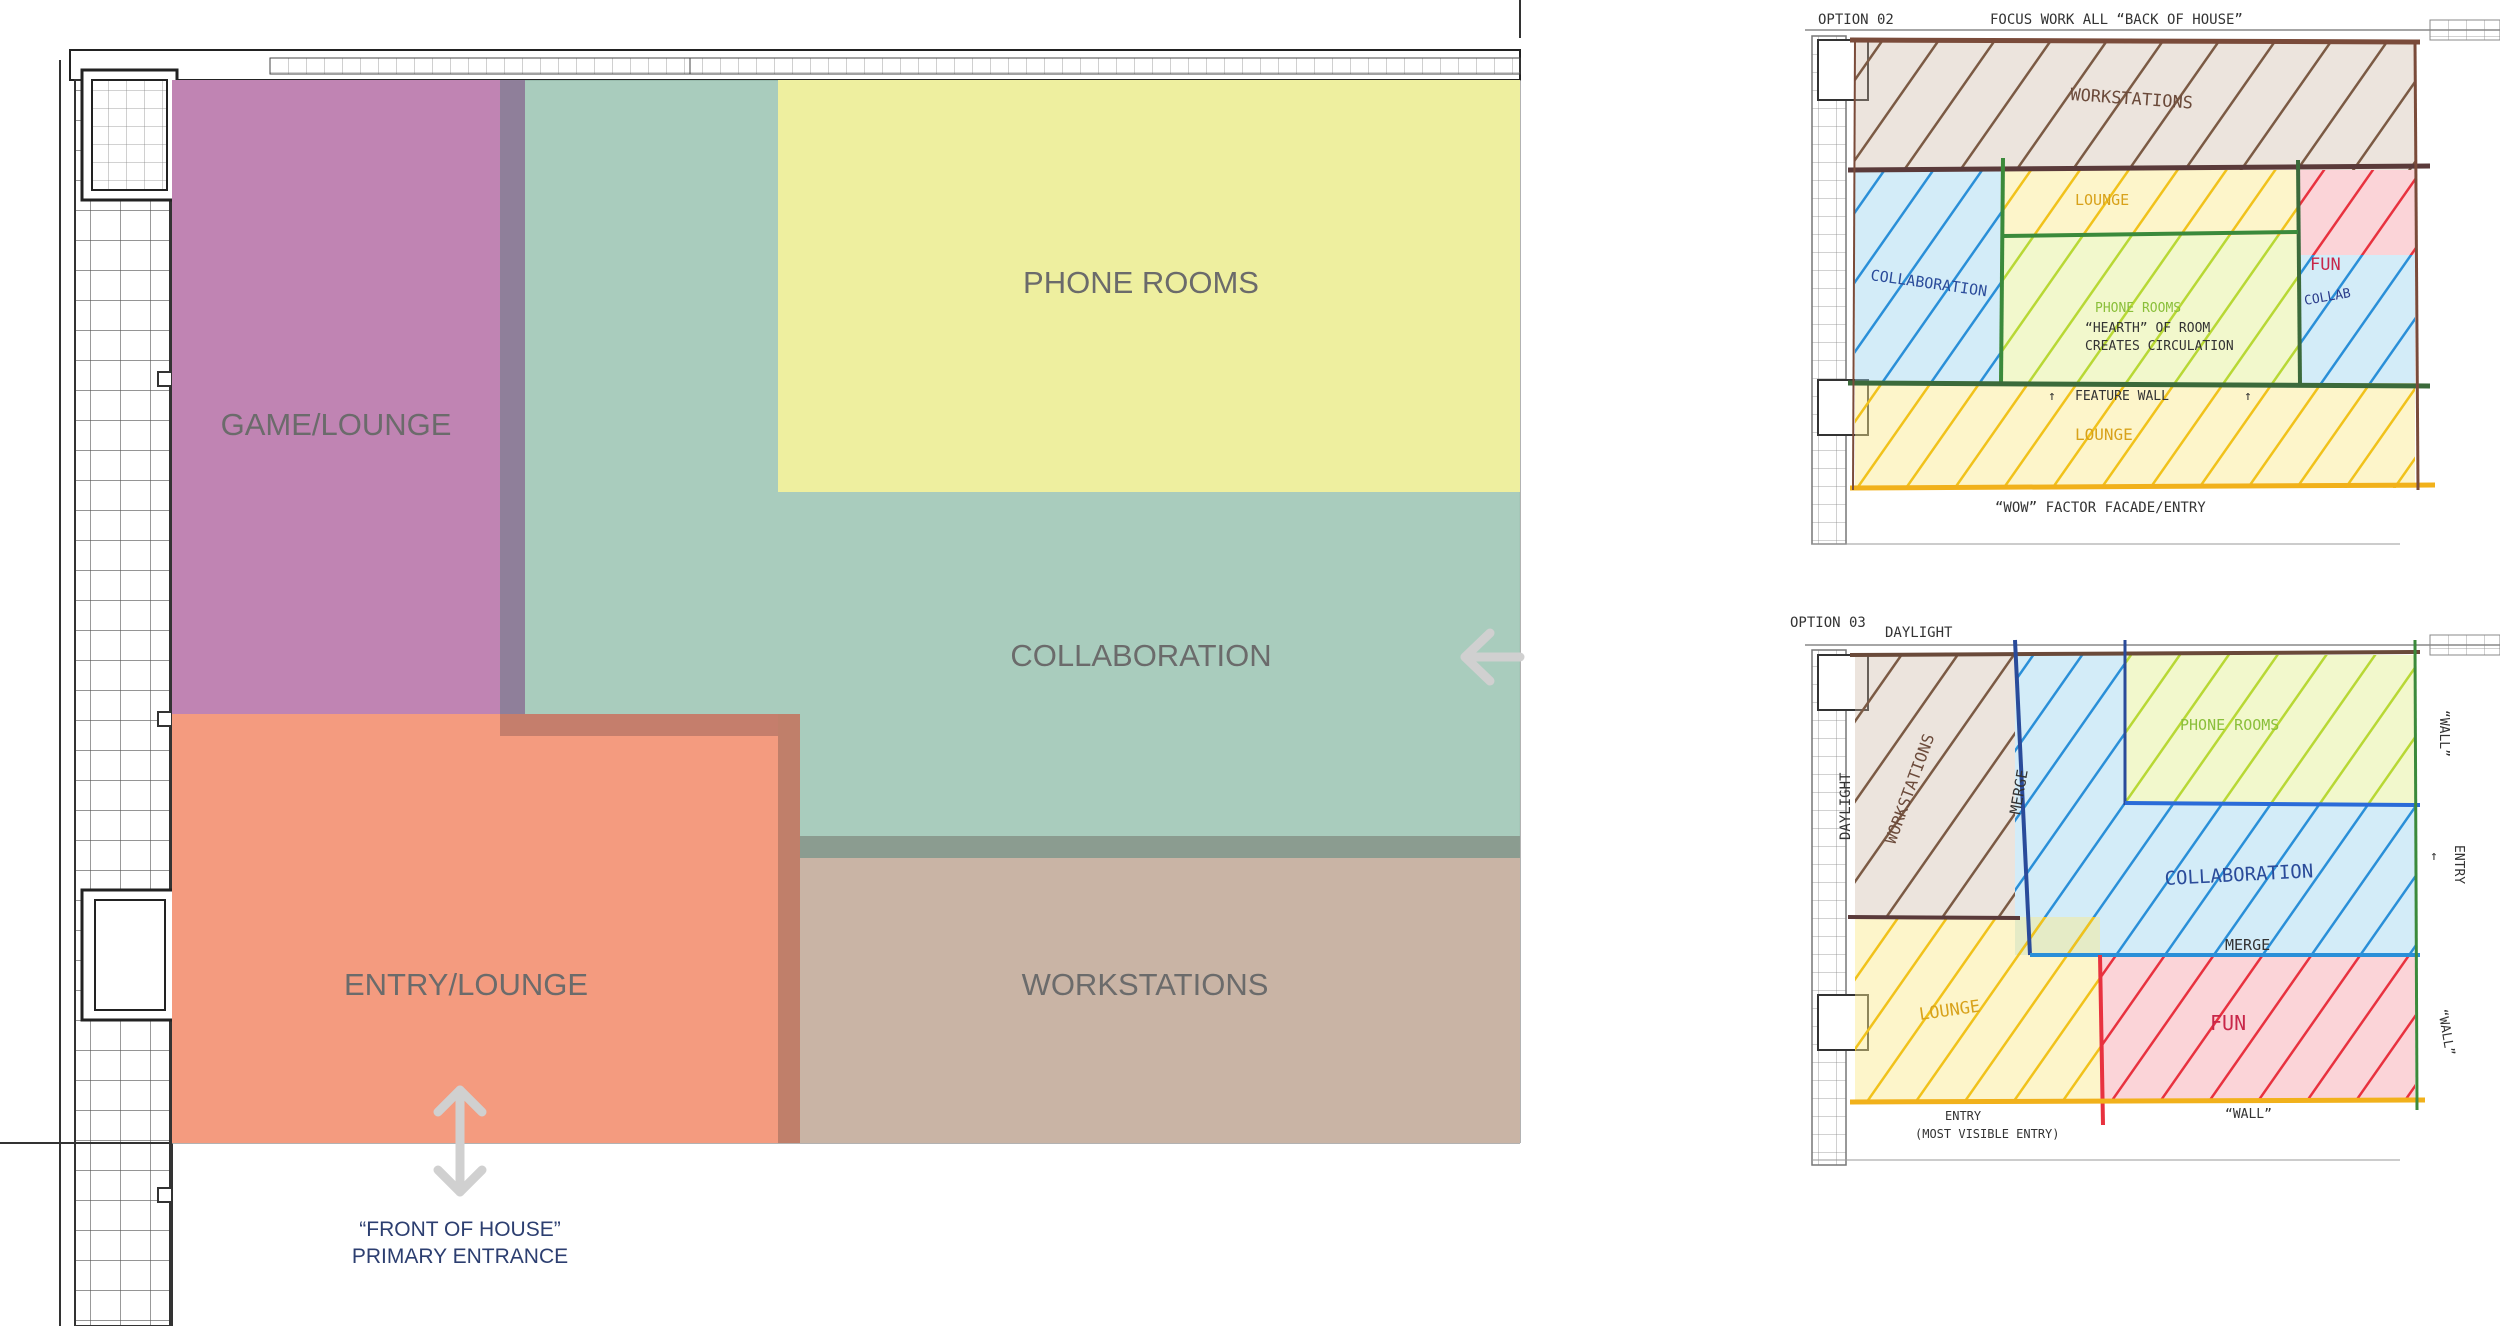 This screenshot has height=1326, width=2500. I want to click on zone-overlap-right, so click(789, 928).